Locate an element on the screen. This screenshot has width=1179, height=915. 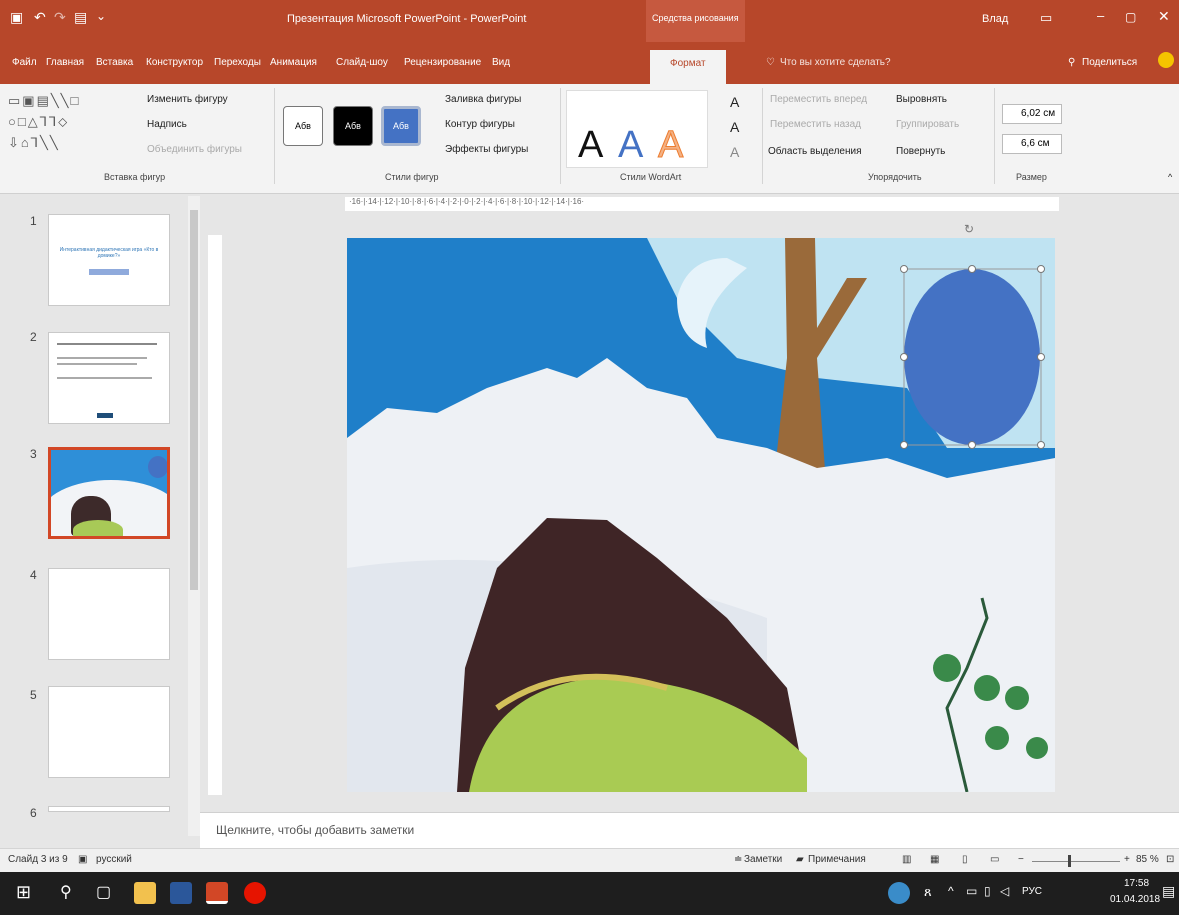
send-backward-button: Переместить назад is located at coordinates (815, 124).